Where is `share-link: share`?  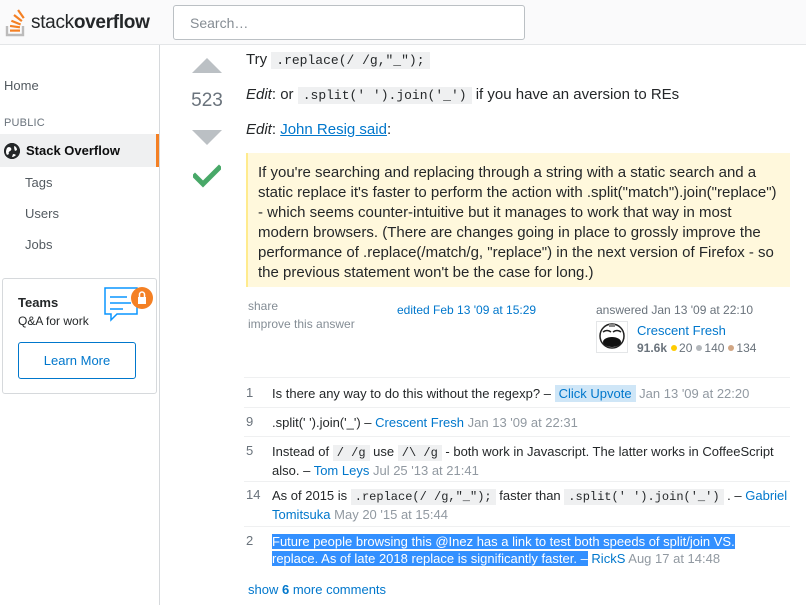 share-link: share is located at coordinates (263, 306).